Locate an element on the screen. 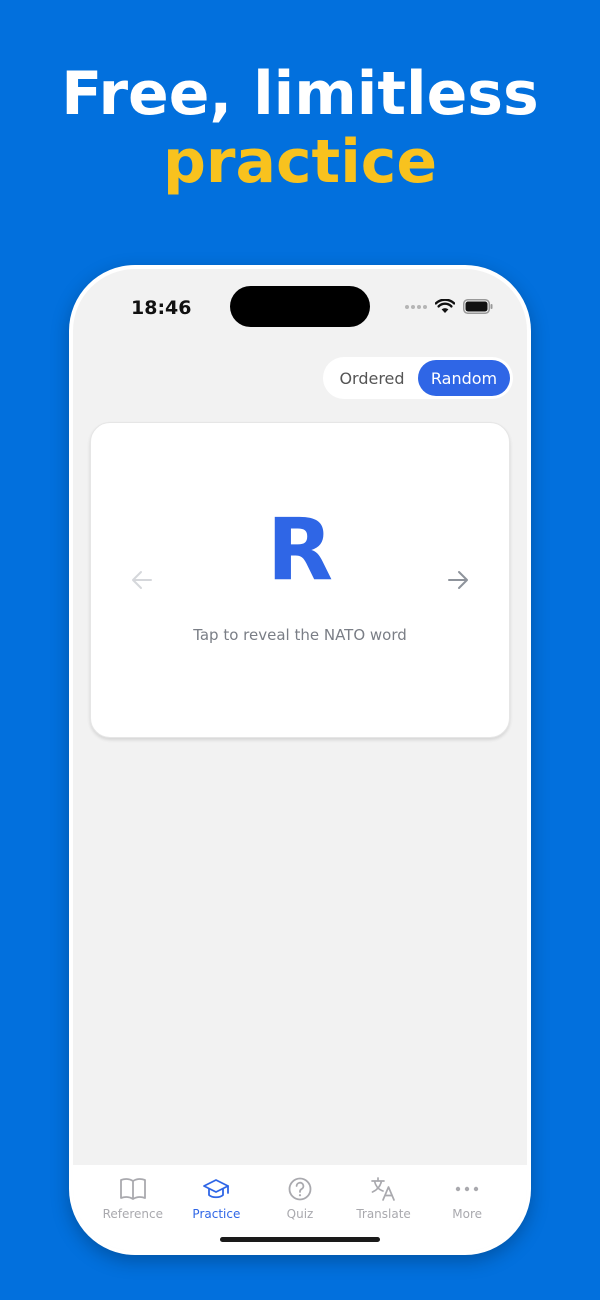 The height and width of the screenshot is (1300, 600). tab-more: More is located at coordinates (467, 1208).